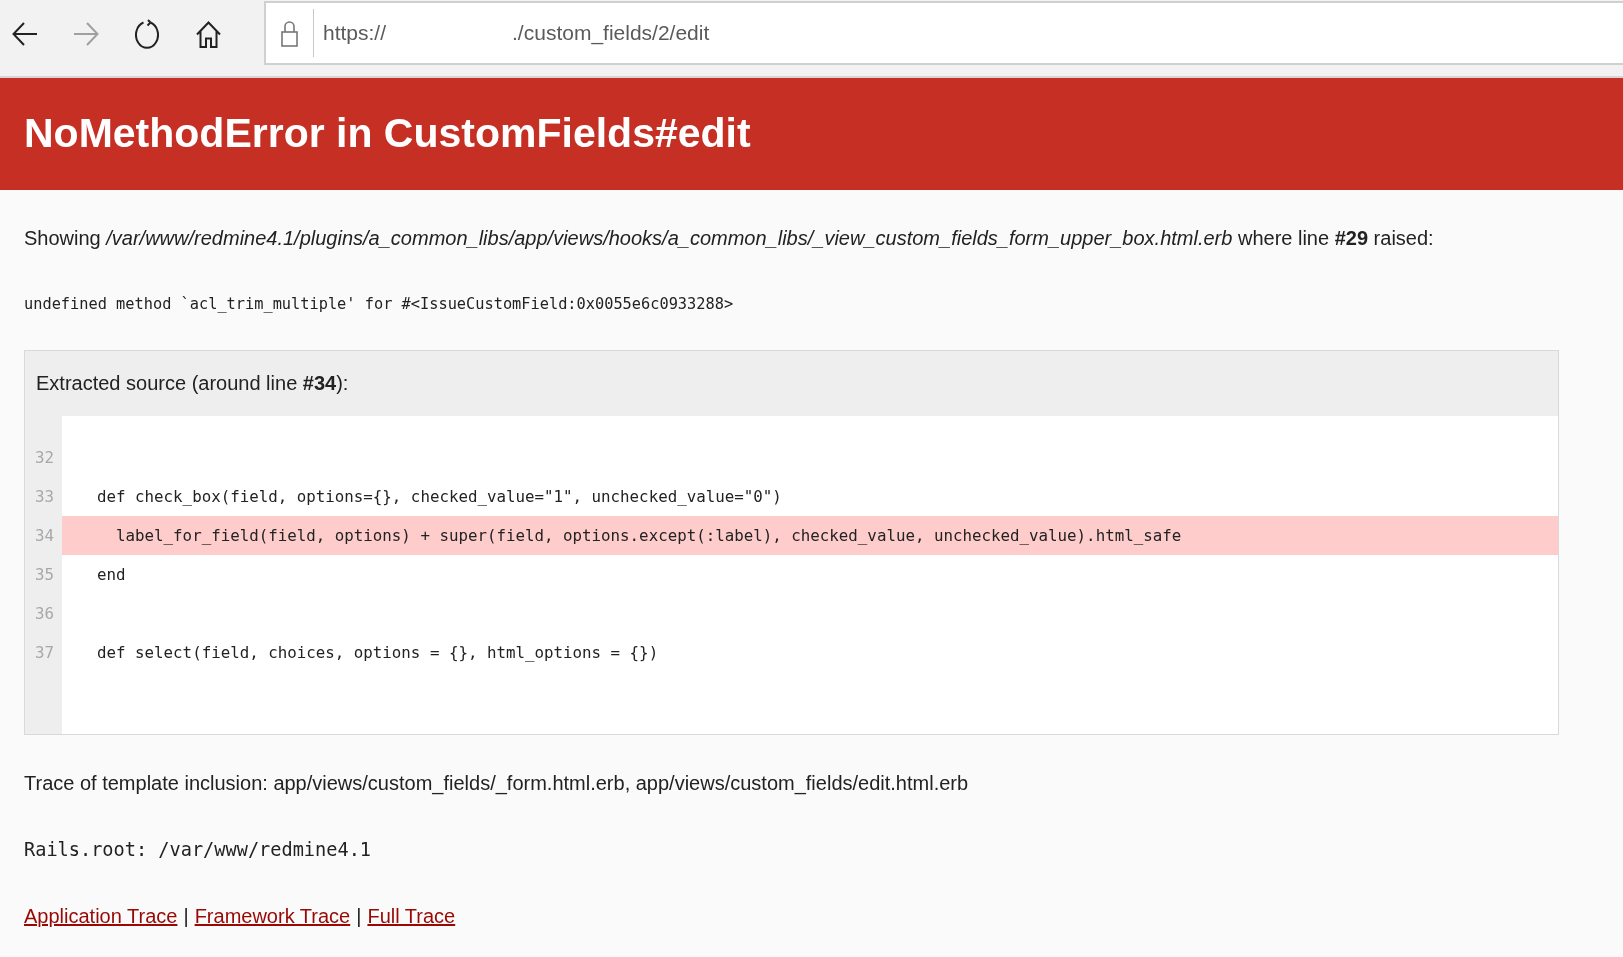 This screenshot has height=957, width=1623. What do you see at coordinates (111, 574) in the screenshot?
I see `code-line: end` at bounding box center [111, 574].